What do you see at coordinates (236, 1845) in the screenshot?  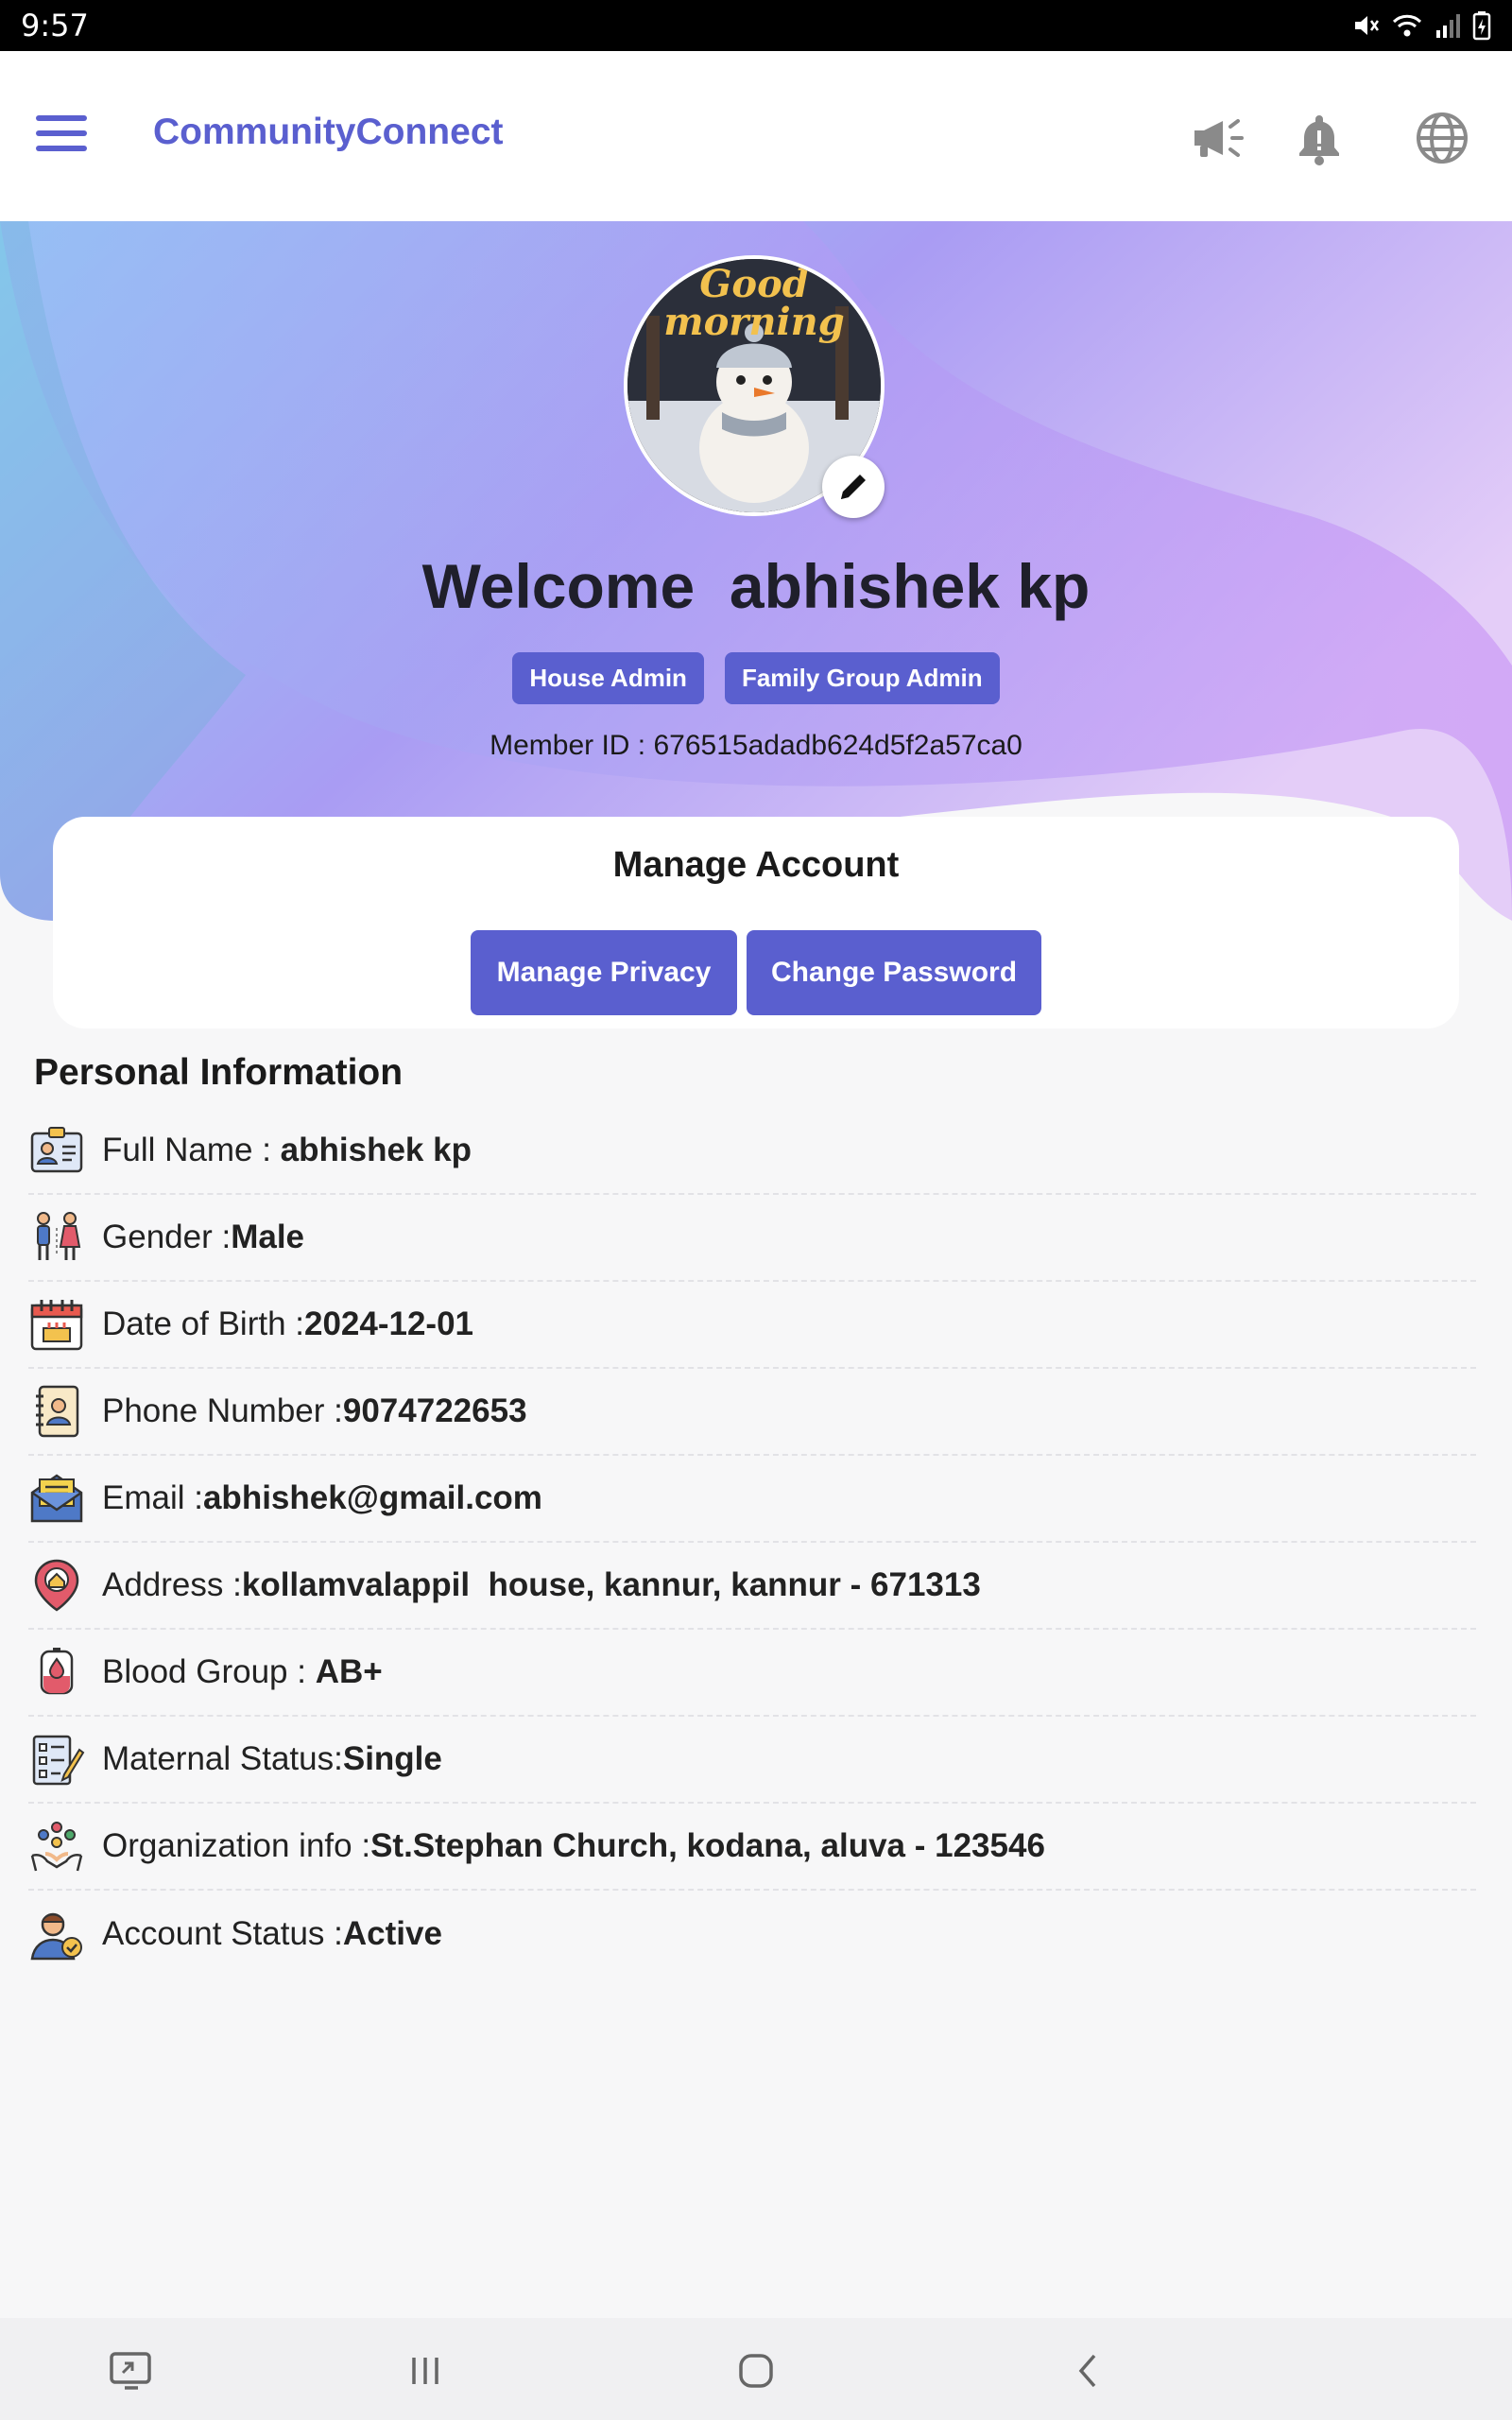 I see `organization-label: Organization info :` at bounding box center [236, 1845].